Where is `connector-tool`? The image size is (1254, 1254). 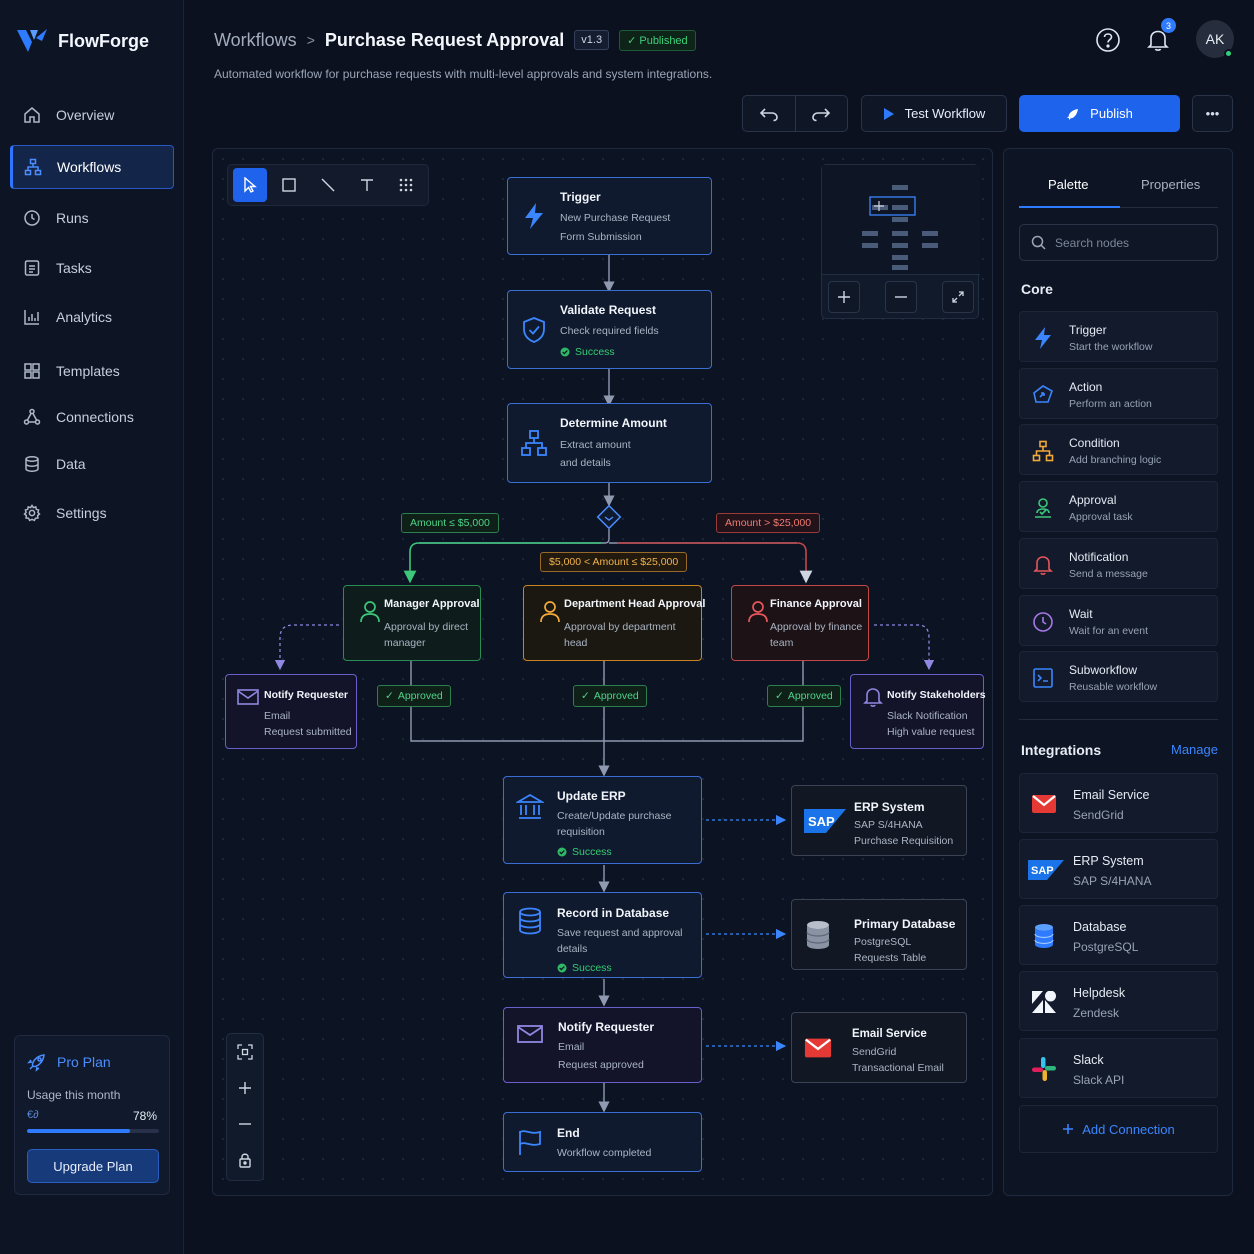
connector-tool is located at coordinates (328, 185).